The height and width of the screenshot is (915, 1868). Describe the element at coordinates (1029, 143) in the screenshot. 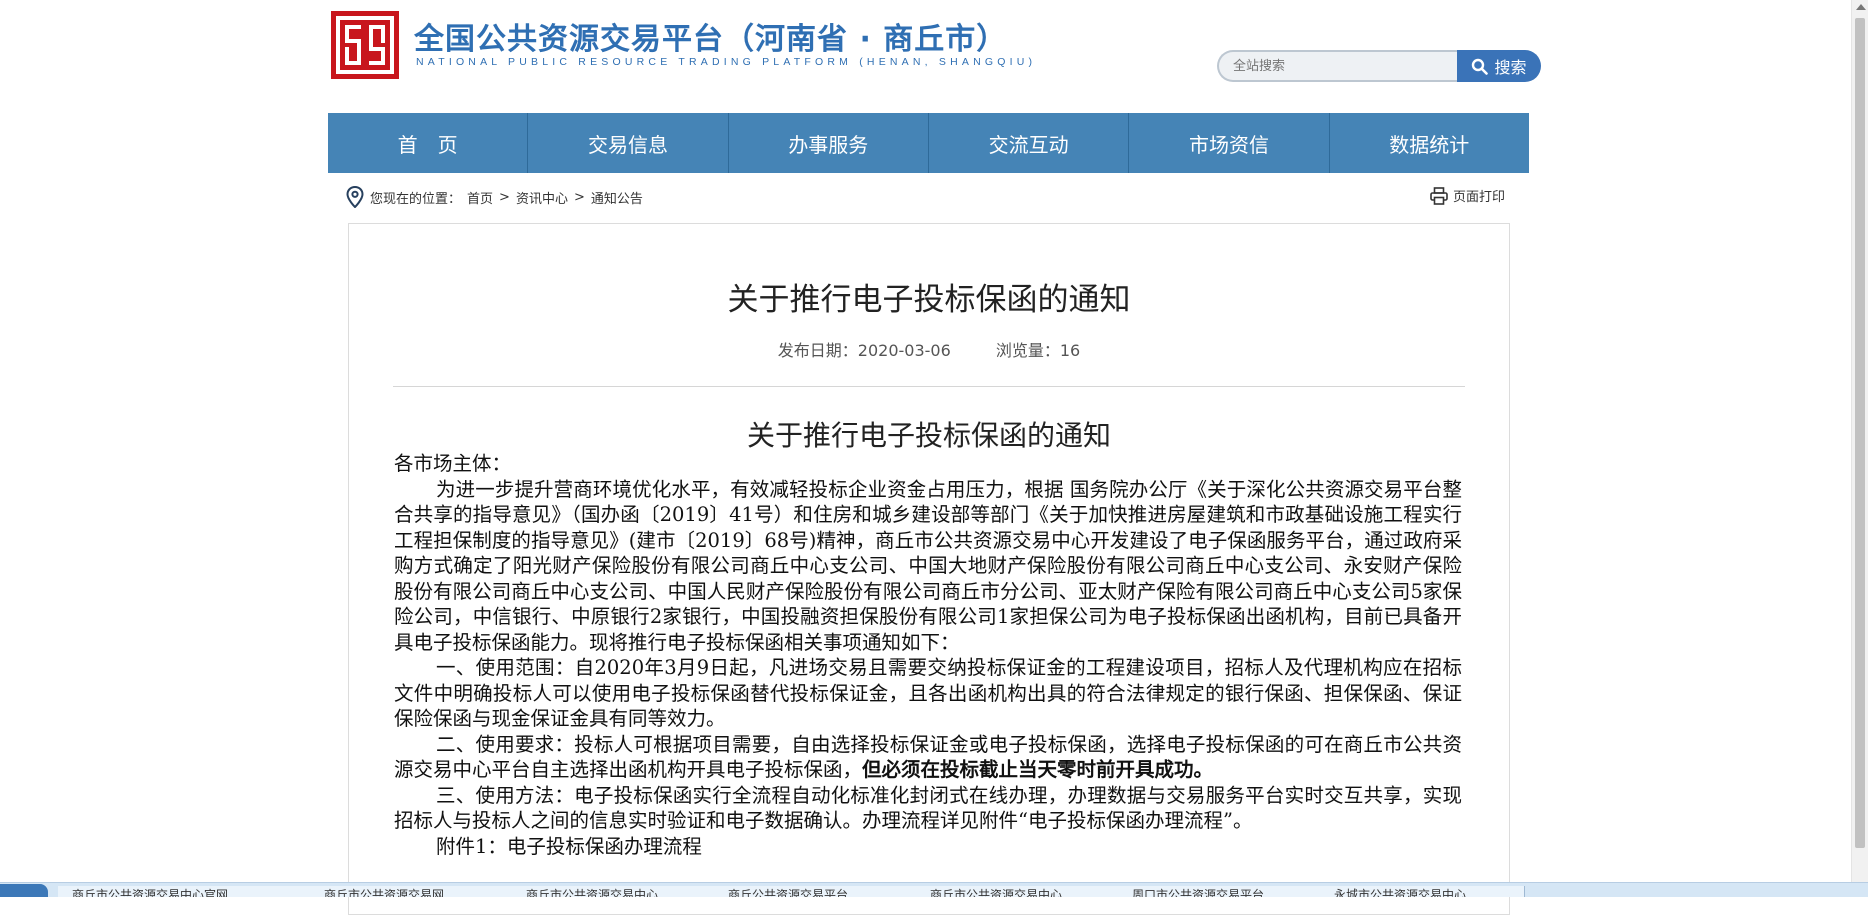

I see `nav-item-interaction: 交流互动` at that location.